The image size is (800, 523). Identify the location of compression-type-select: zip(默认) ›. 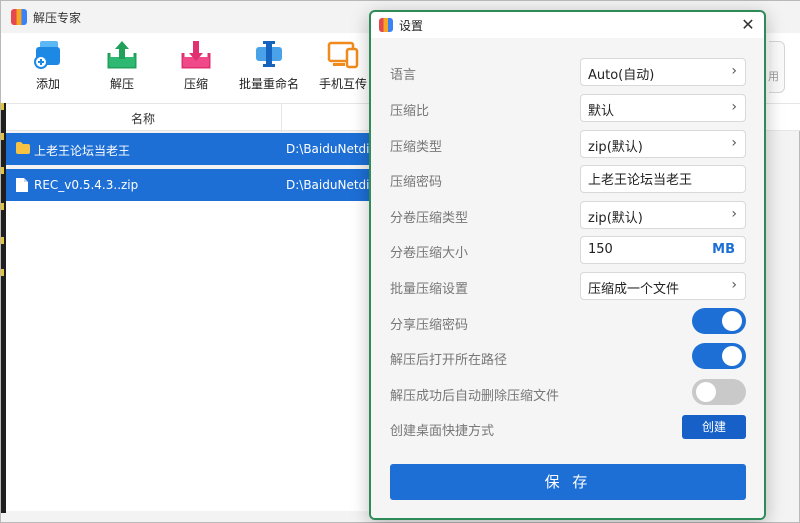
(663, 144).